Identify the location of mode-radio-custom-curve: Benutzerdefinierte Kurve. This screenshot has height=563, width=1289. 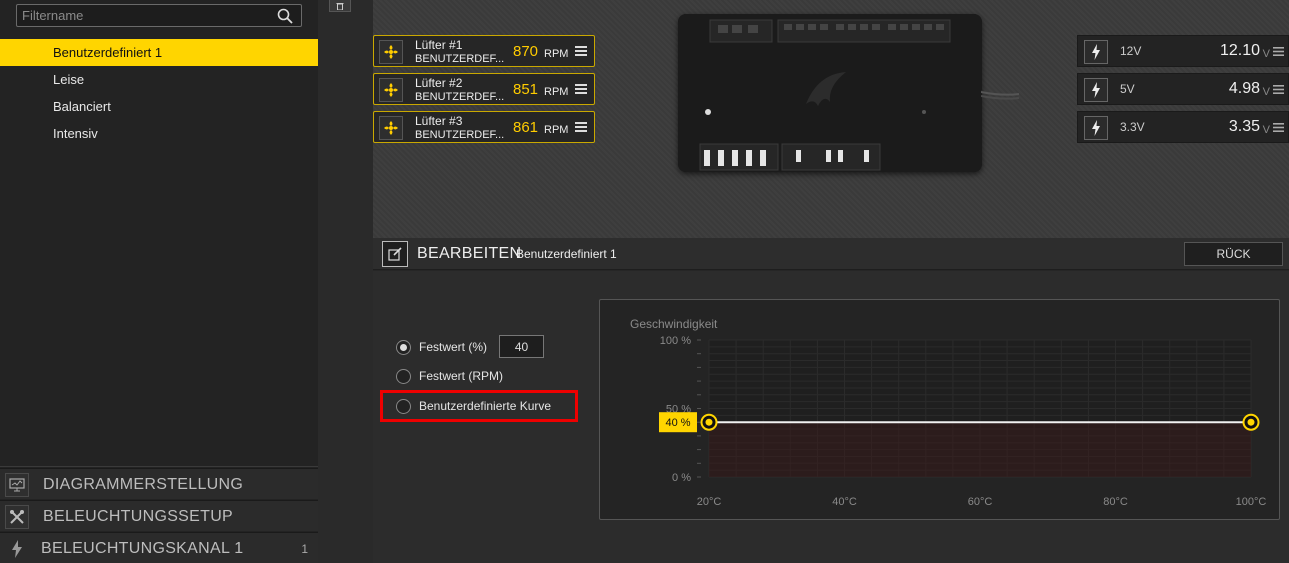
(473, 406).